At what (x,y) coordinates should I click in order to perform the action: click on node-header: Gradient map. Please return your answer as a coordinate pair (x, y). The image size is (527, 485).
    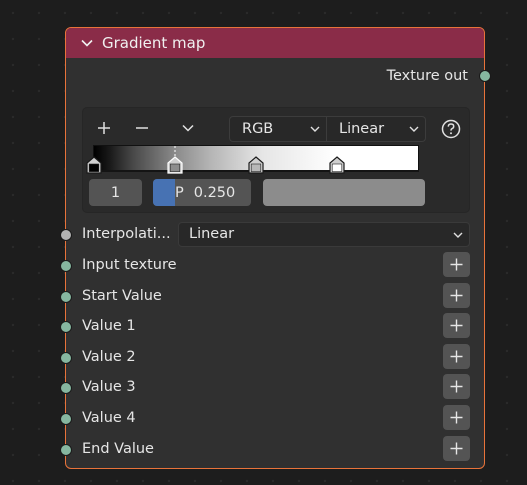
    Looking at the image, I should click on (275, 43).